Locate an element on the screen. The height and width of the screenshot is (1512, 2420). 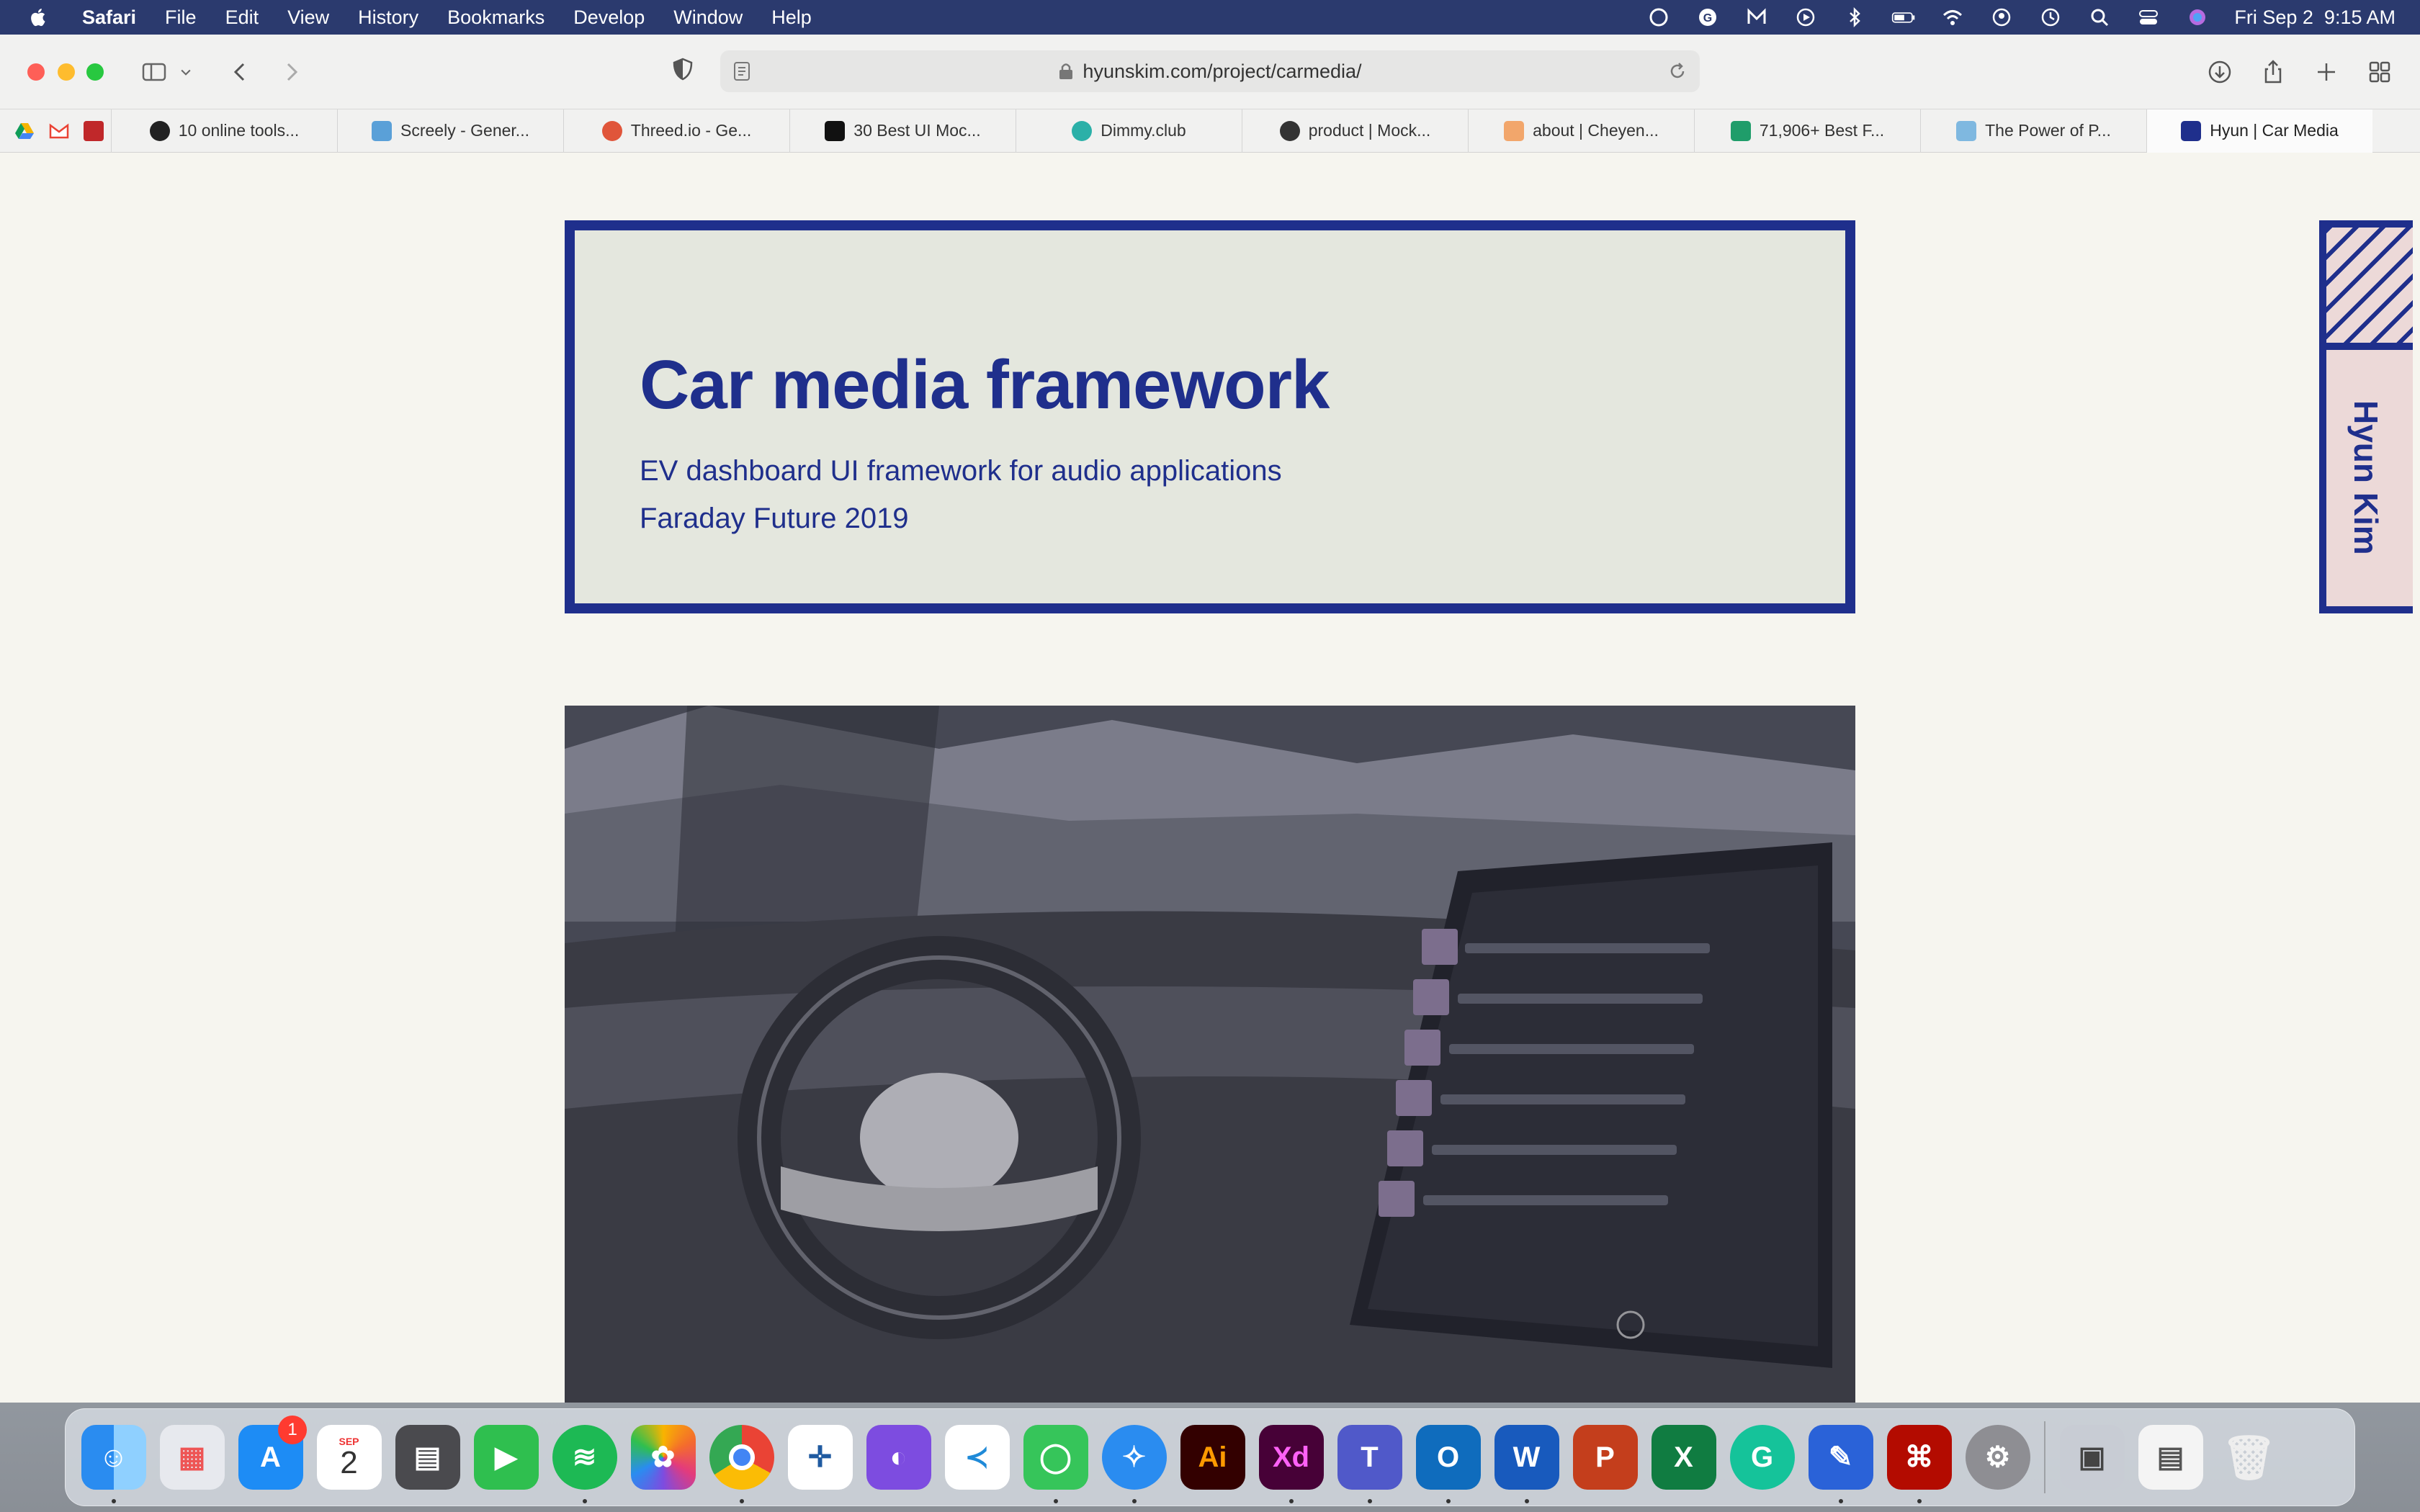
gear-icon: ⚙ is located at coordinates (1997, 1457).